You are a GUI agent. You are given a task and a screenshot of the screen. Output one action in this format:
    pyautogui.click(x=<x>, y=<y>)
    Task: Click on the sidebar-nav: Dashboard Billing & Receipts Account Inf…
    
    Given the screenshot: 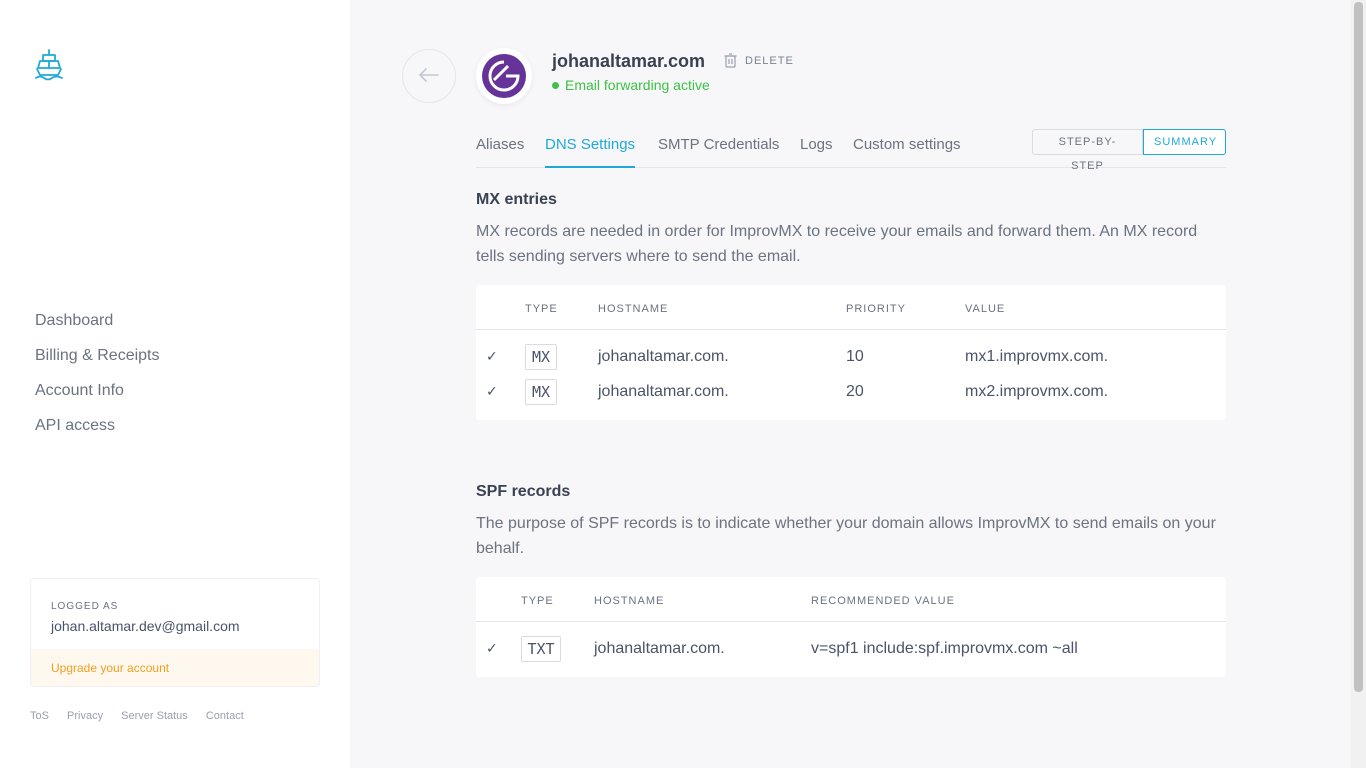 What is the action you would take?
    pyautogui.click(x=97, y=380)
    